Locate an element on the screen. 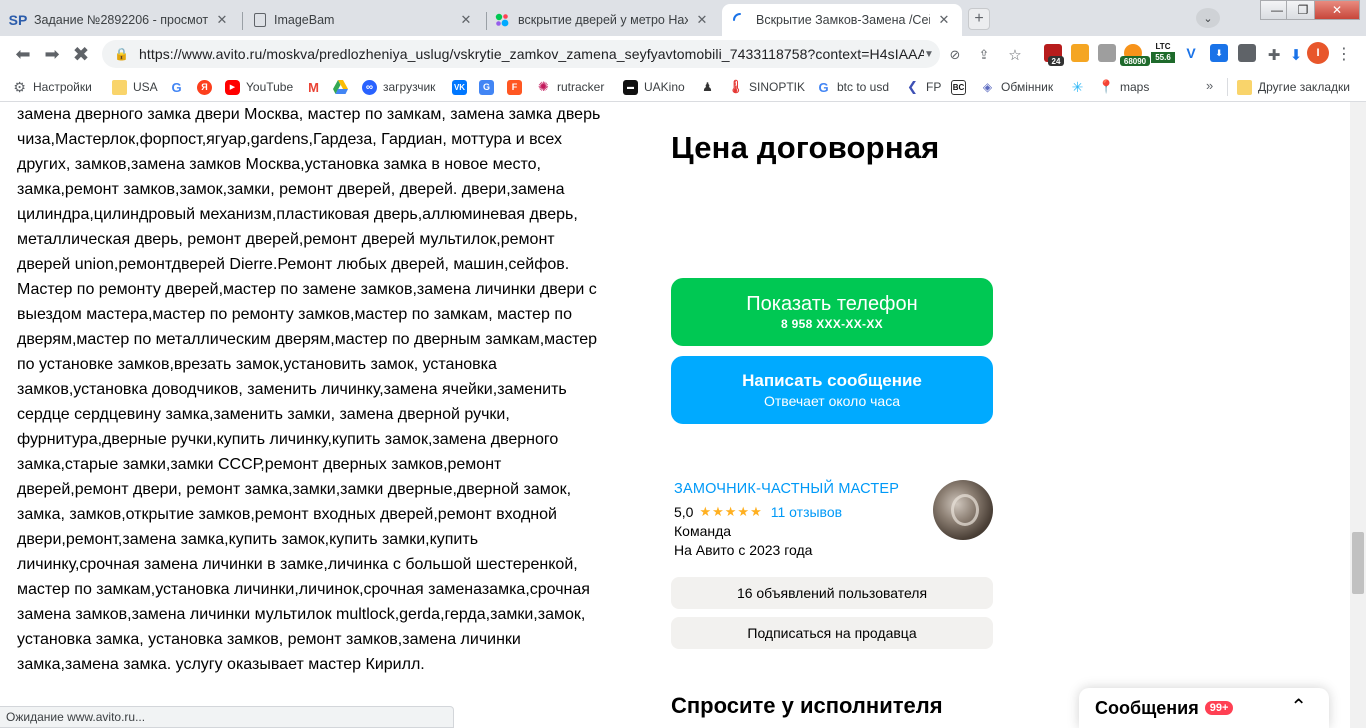 The width and height of the screenshot is (1366, 728). ltc-widget: LTC 55.6 is located at coordinates (1163, 52).